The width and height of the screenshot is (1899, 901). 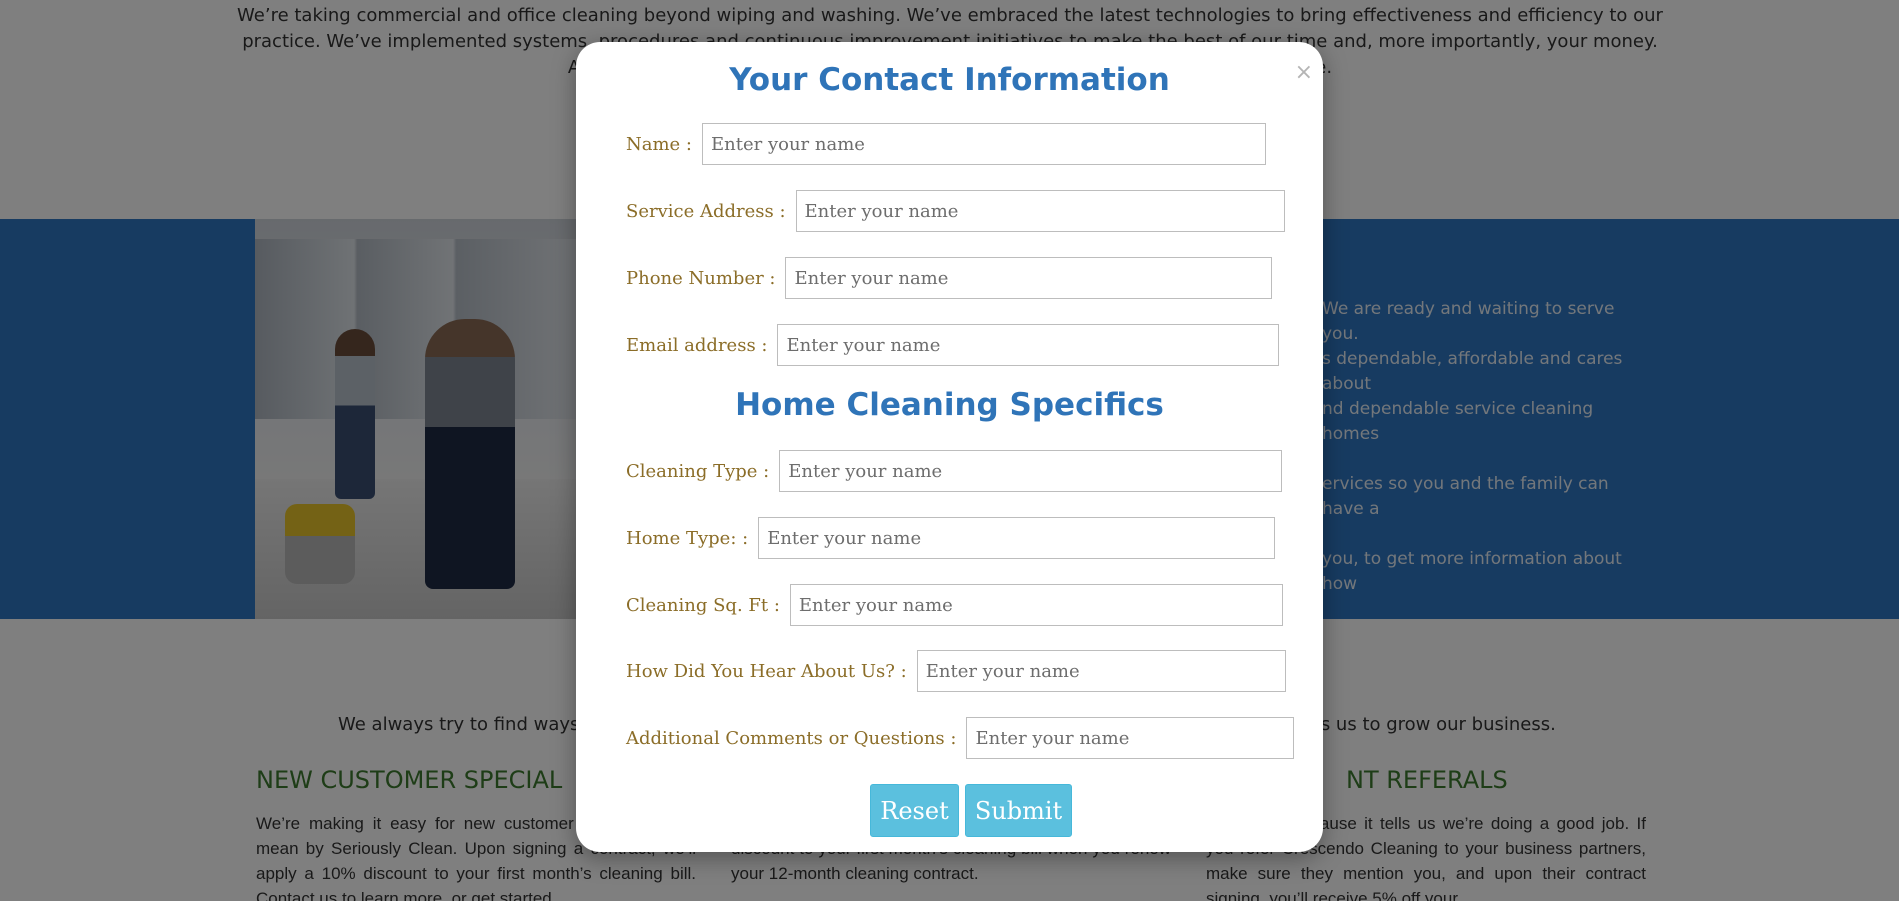 I want to click on reset-button: Reset, so click(x=914, y=810).